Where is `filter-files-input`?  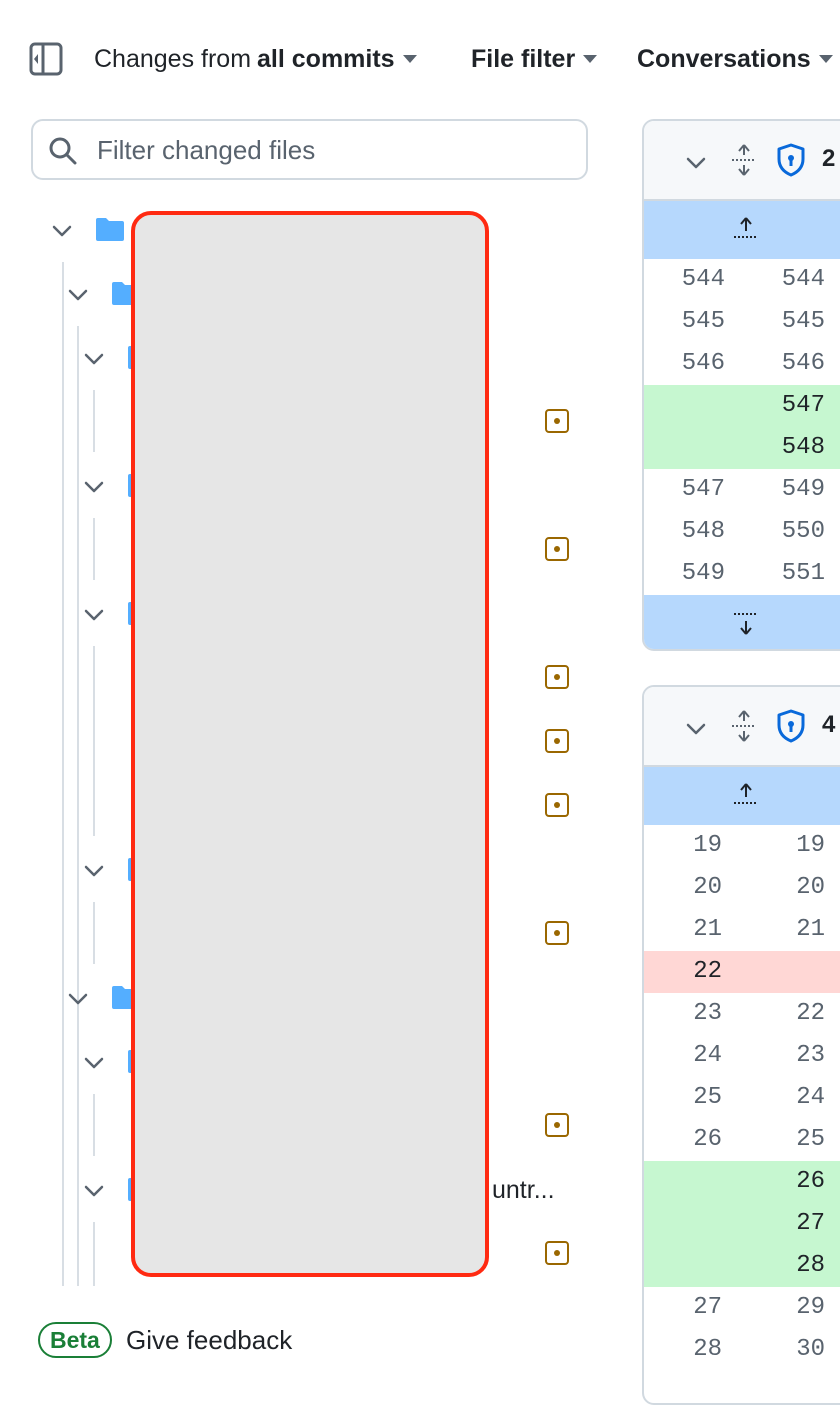
filter-files-input is located at coordinates (332, 150).